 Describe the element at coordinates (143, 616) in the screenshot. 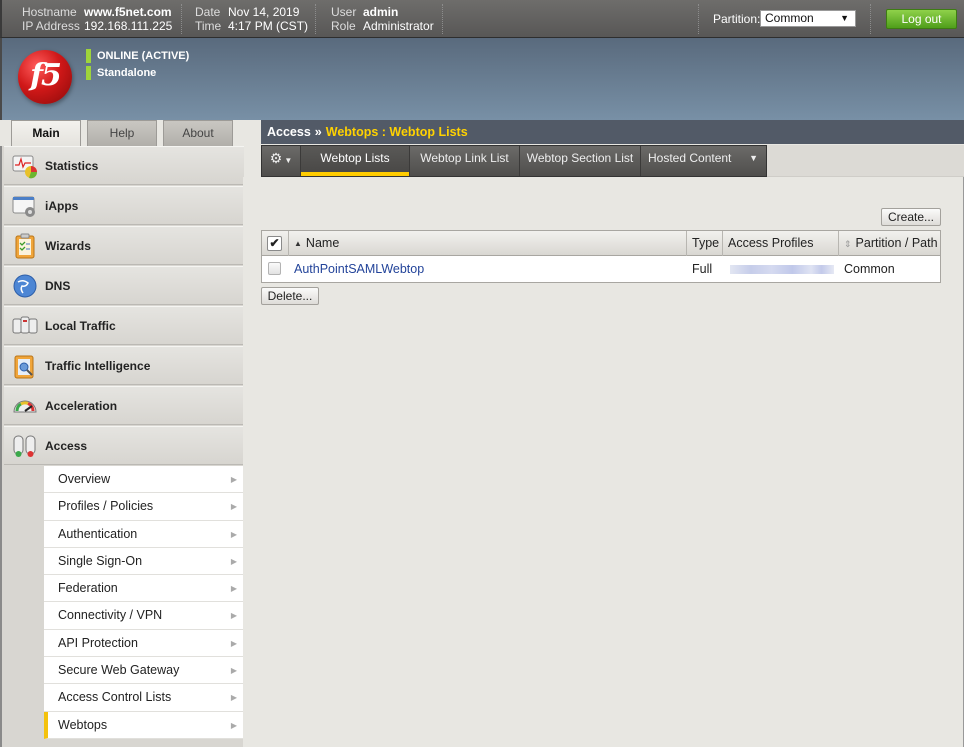

I see `submenu-item-connectivity-vpn: Connectivity / VPN ▶` at that location.